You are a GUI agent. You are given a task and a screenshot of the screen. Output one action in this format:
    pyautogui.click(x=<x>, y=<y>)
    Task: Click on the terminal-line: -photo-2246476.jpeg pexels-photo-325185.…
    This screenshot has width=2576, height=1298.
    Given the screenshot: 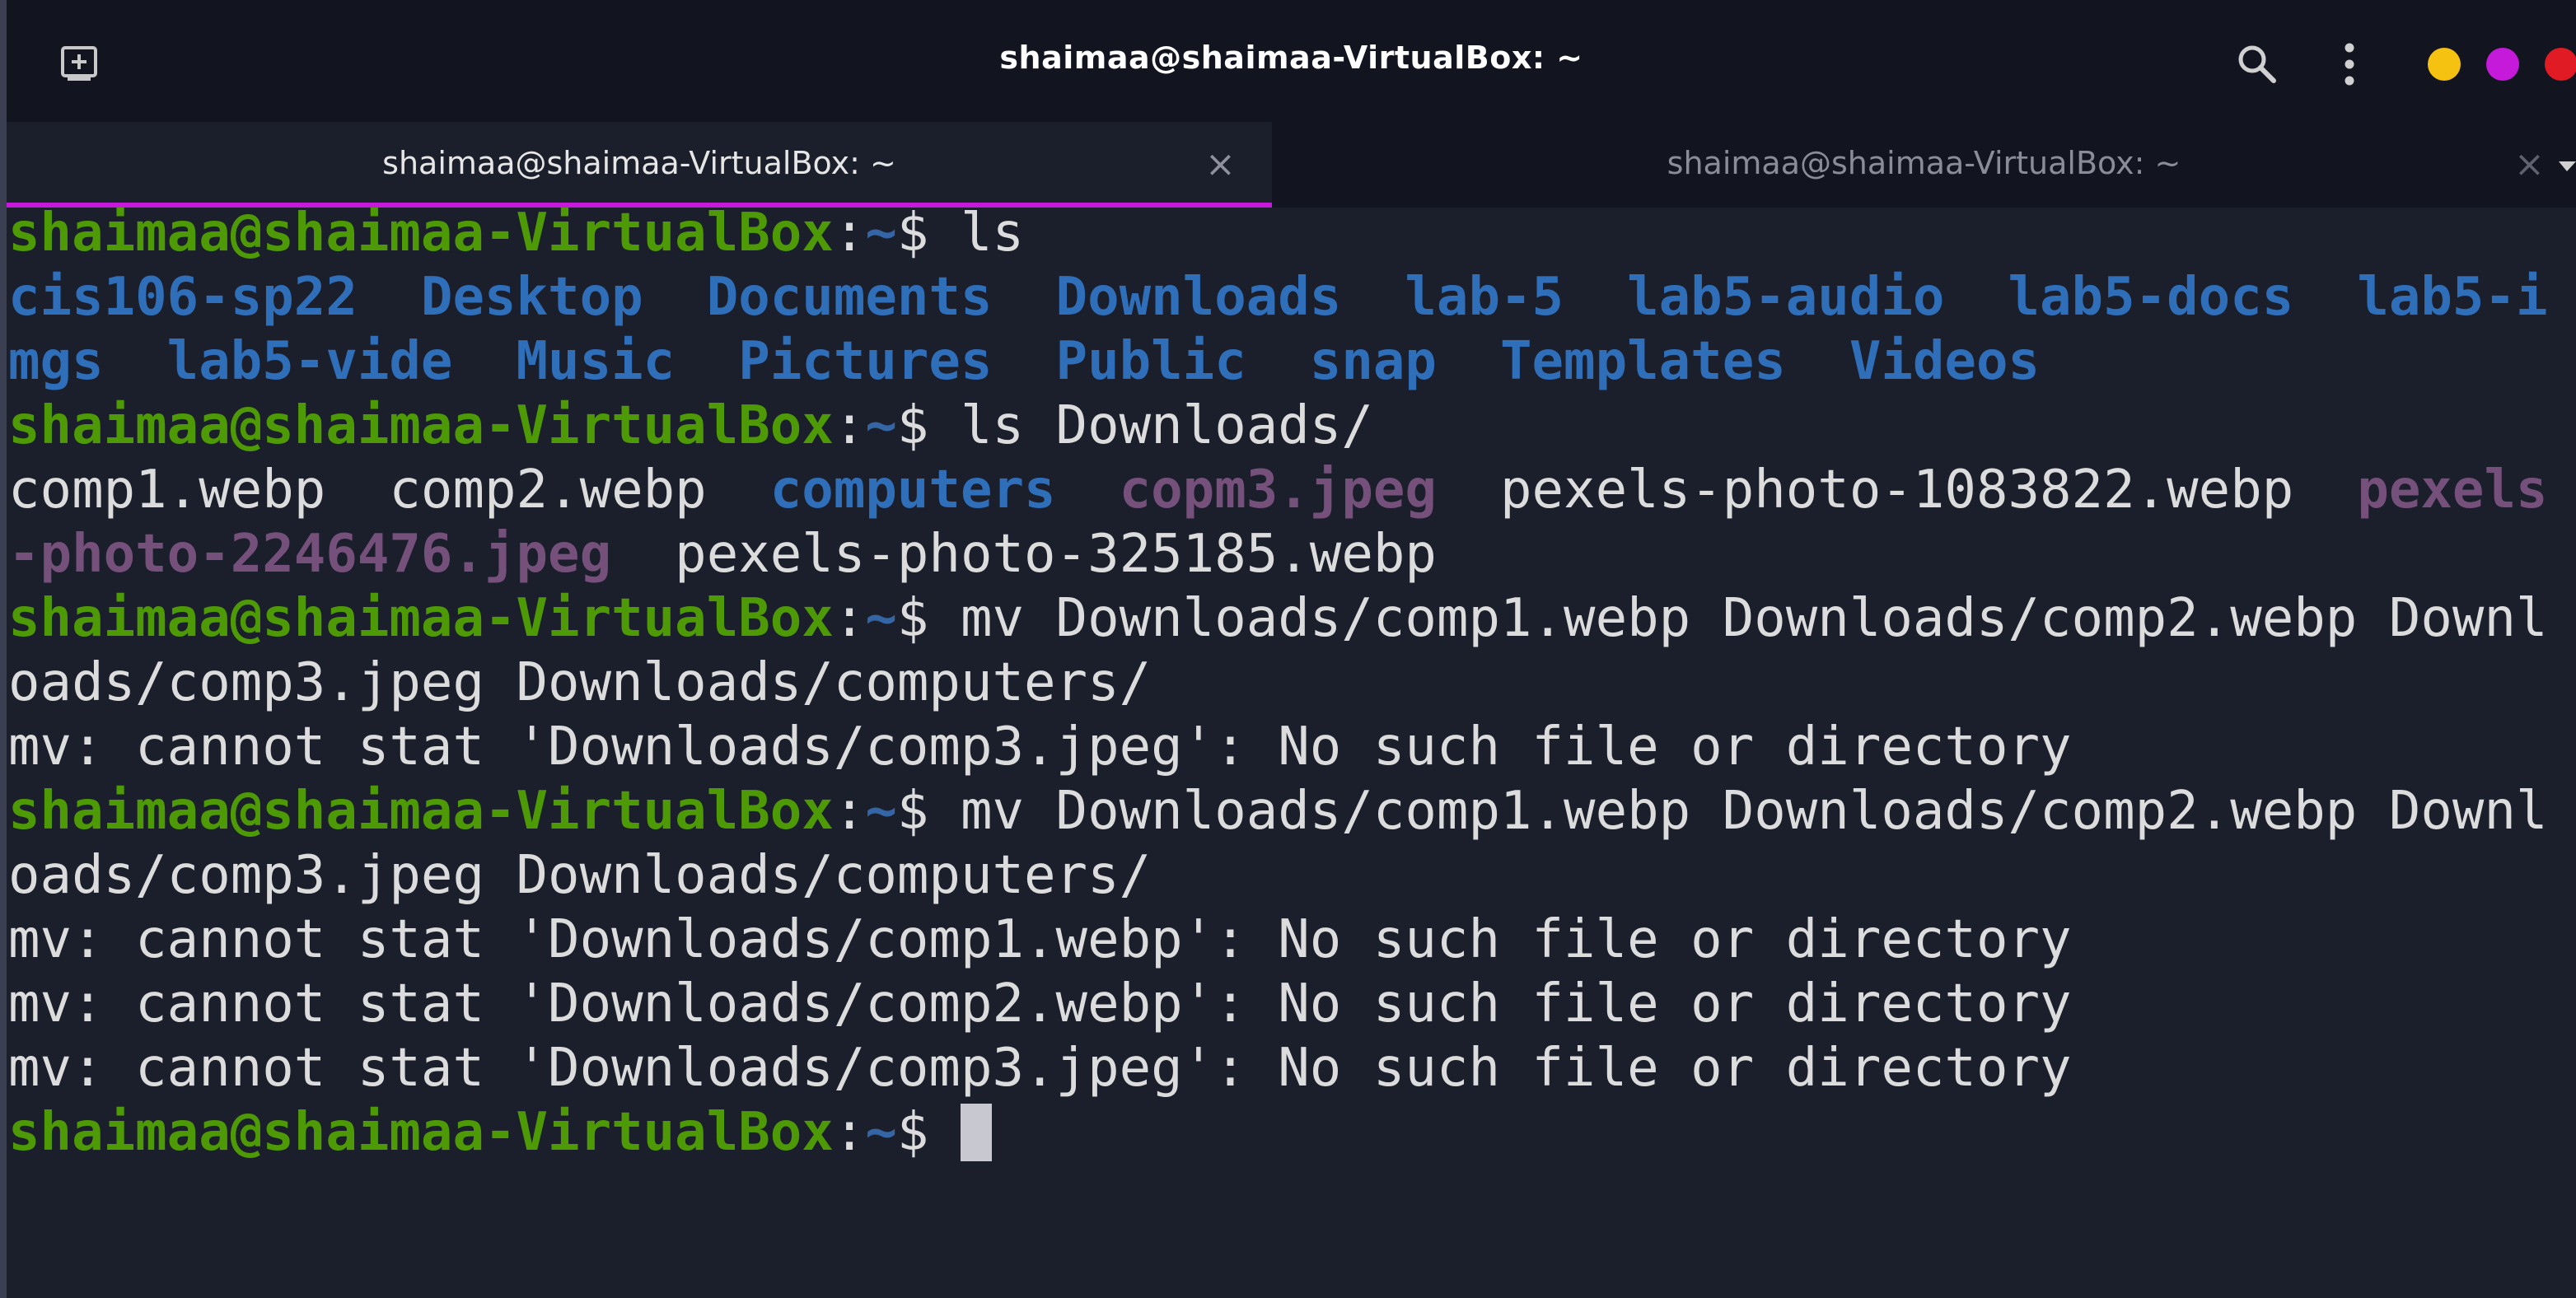 What is the action you would take?
    pyautogui.click(x=722, y=554)
    